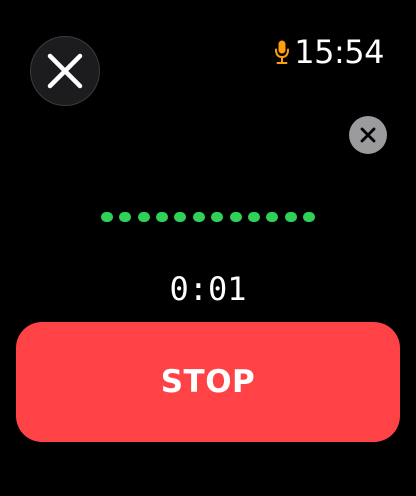 This screenshot has width=416, height=496. Describe the element at coordinates (208, 289) in the screenshot. I see `elapsed-time: 0:01` at that location.